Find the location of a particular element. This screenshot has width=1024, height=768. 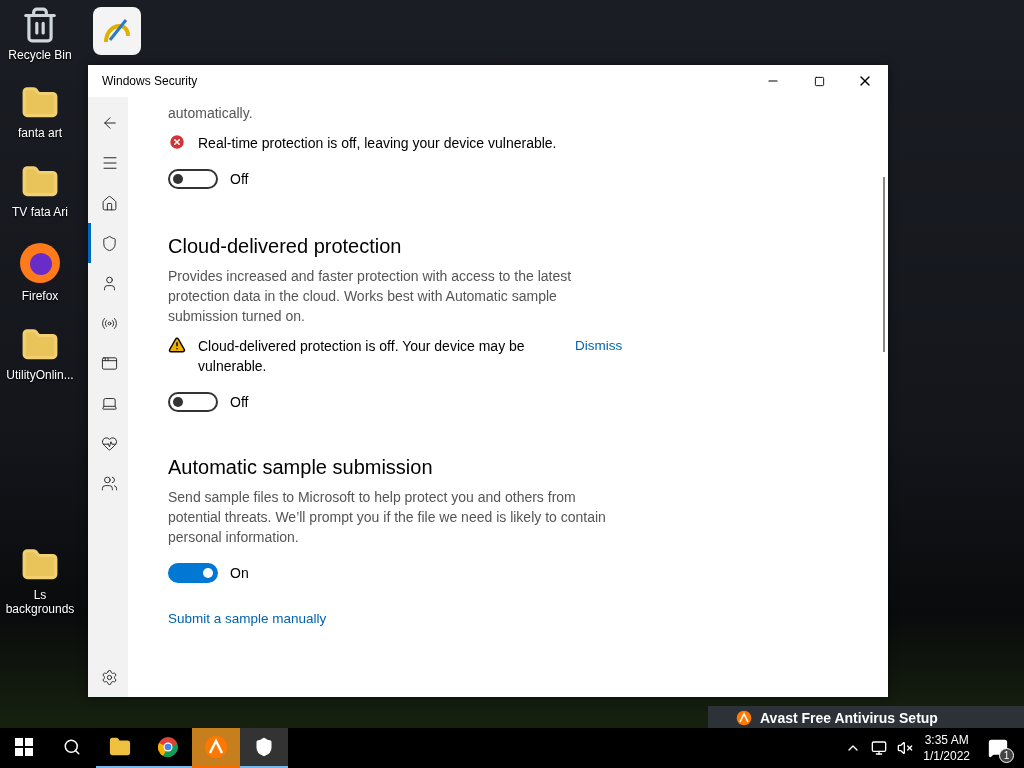

notification-toast: Avast Free Antivirus Setup is located at coordinates (866, 718).